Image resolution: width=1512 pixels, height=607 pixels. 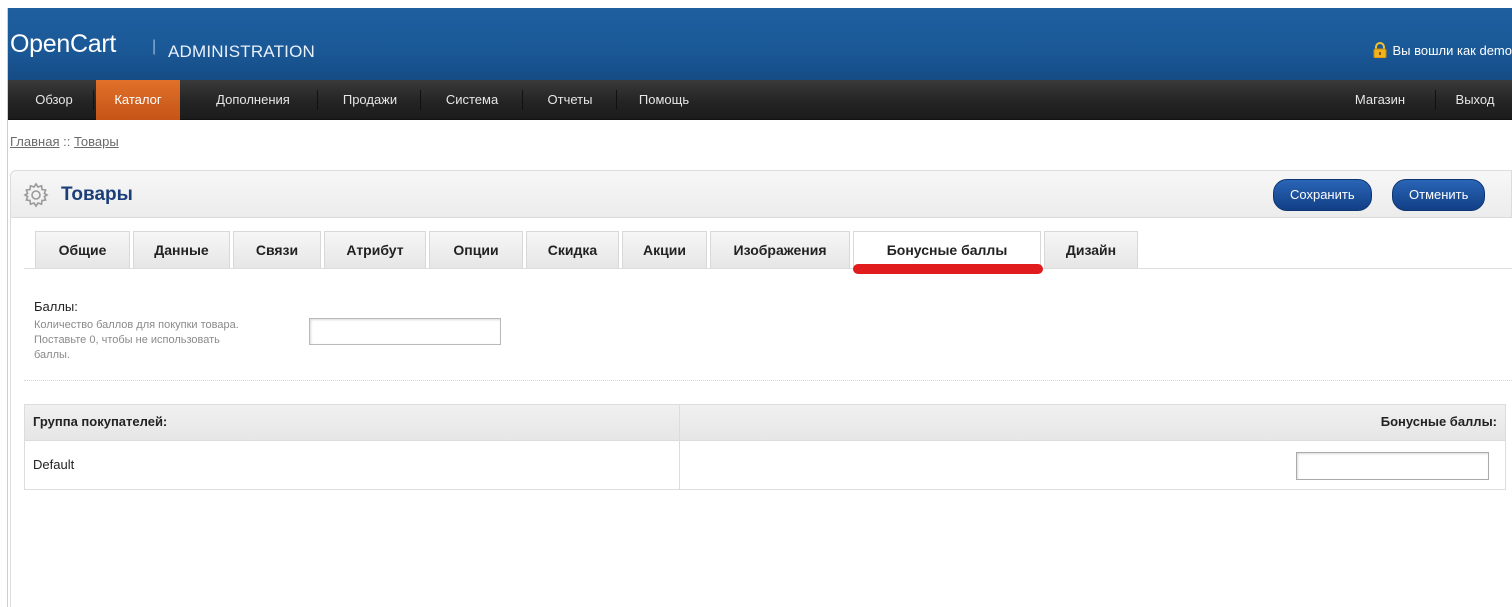 What do you see at coordinates (54, 464) in the screenshot?
I see `table-row-customer-group: Default` at bounding box center [54, 464].